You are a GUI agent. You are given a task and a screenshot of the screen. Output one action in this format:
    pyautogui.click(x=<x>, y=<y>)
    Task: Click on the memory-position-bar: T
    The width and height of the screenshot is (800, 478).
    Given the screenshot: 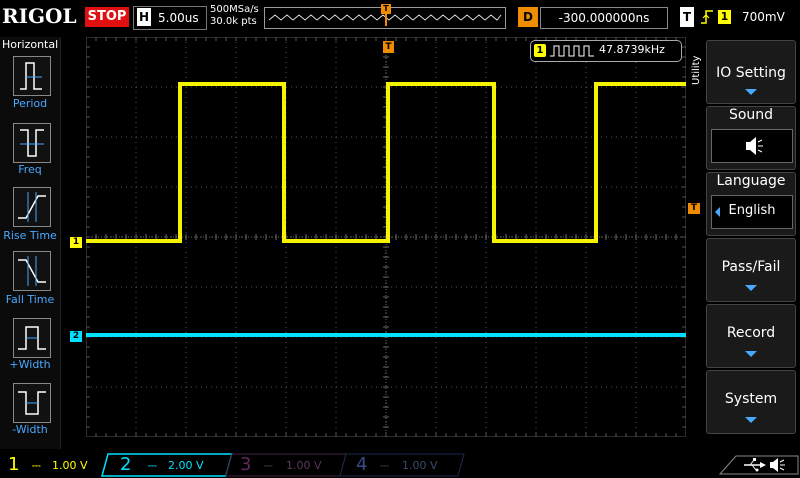 What is the action you would take?
    pyautogui.click(x=385, y=16)
    